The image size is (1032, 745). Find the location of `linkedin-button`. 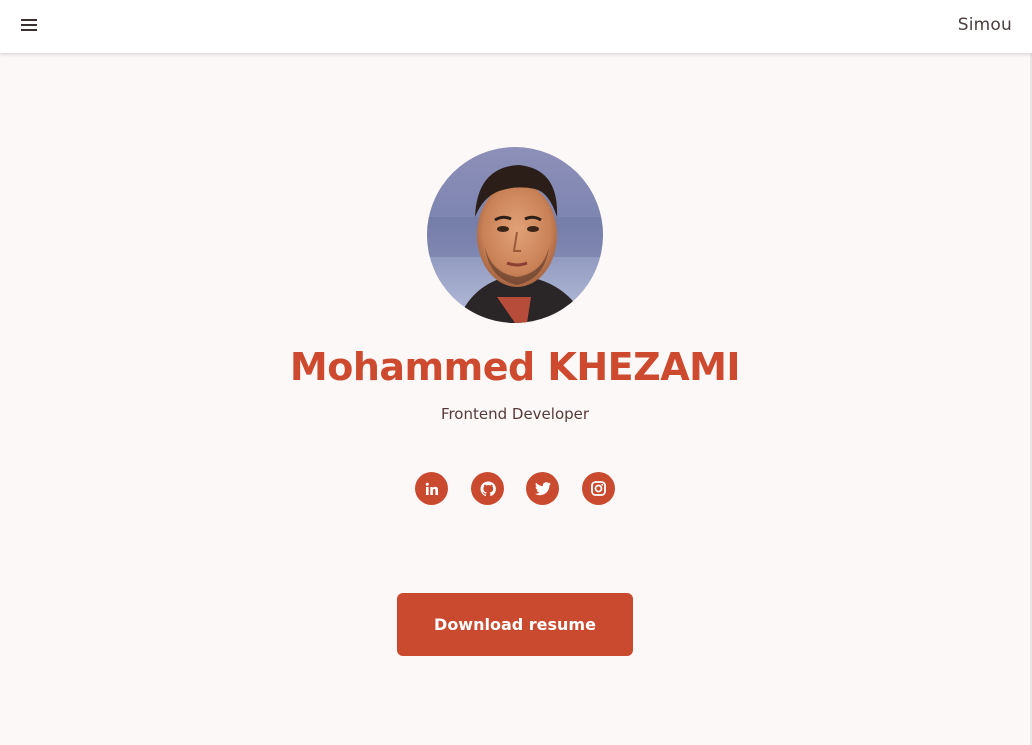

linkedin-button is located at coordinates (431, 488).